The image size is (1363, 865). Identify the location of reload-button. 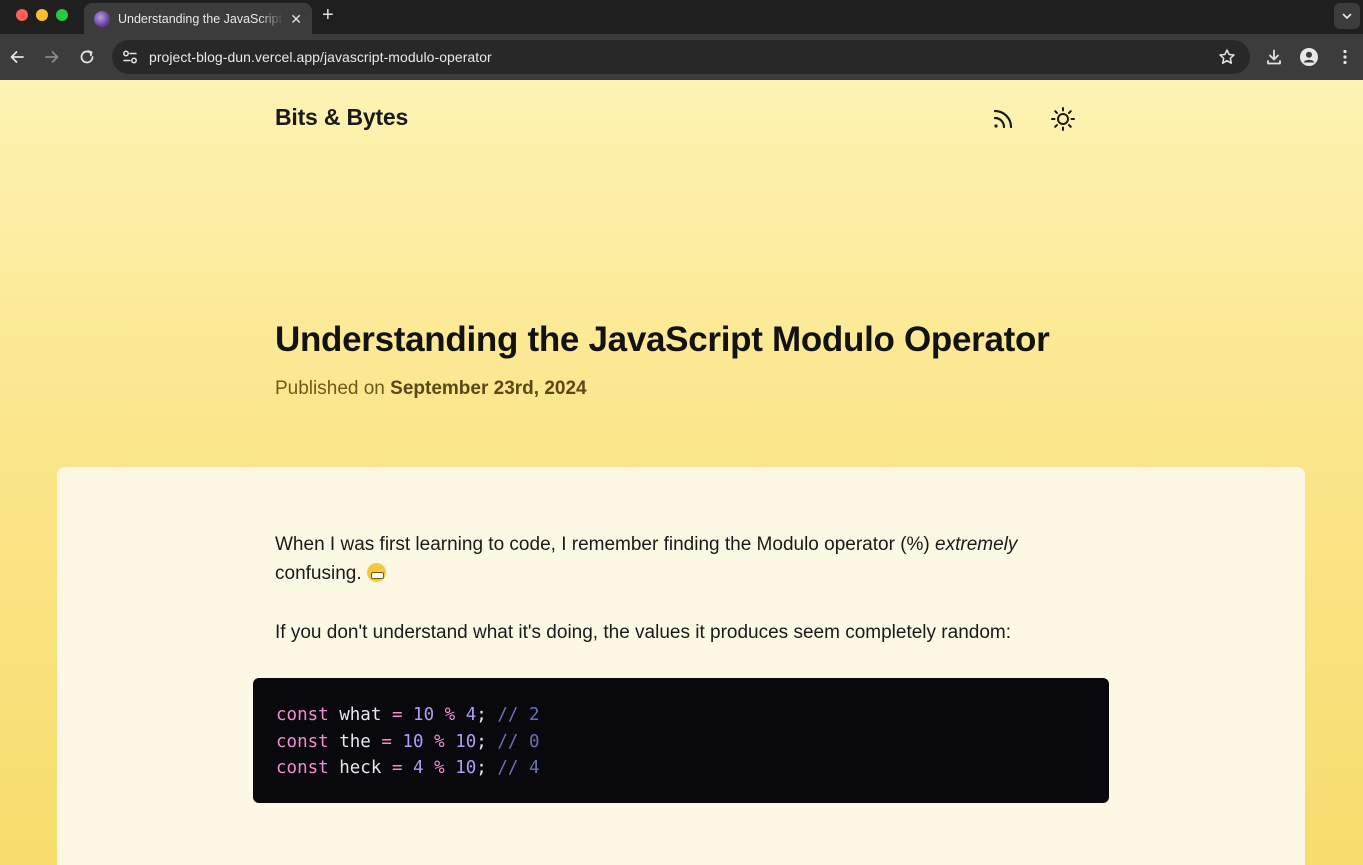
(87, 57).